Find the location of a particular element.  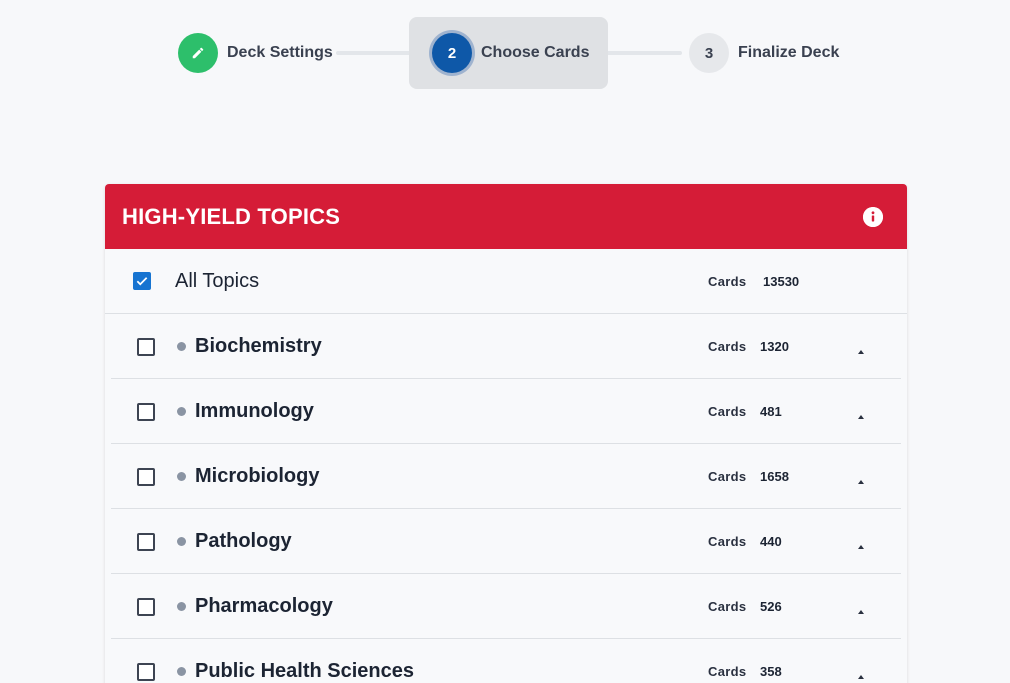

step-deck-settings: Deck Settings is located at coordinates (255, 53).